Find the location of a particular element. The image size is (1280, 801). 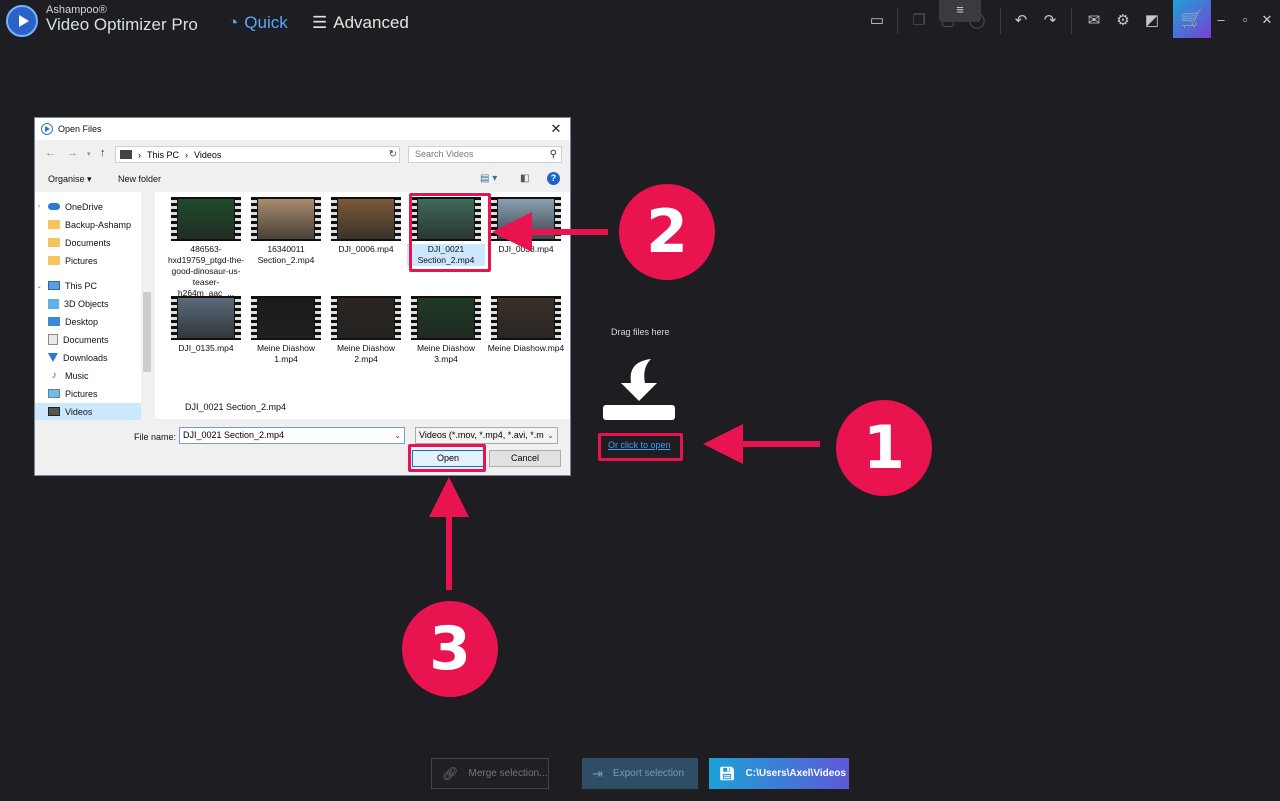

file-type-value: Videos (*.mov, *.mp4, *.avi, *.m is located at coordinates (481, 435).